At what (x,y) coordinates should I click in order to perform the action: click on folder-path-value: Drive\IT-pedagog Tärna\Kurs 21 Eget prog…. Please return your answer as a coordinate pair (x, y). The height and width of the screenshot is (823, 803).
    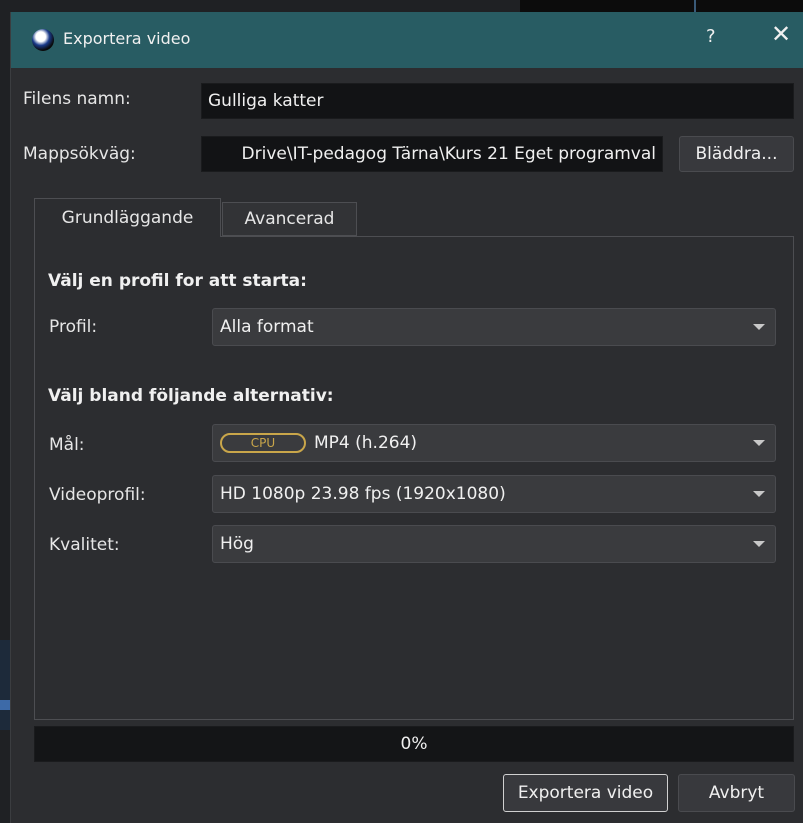
    Looking at the image, I should click on (448, 154).